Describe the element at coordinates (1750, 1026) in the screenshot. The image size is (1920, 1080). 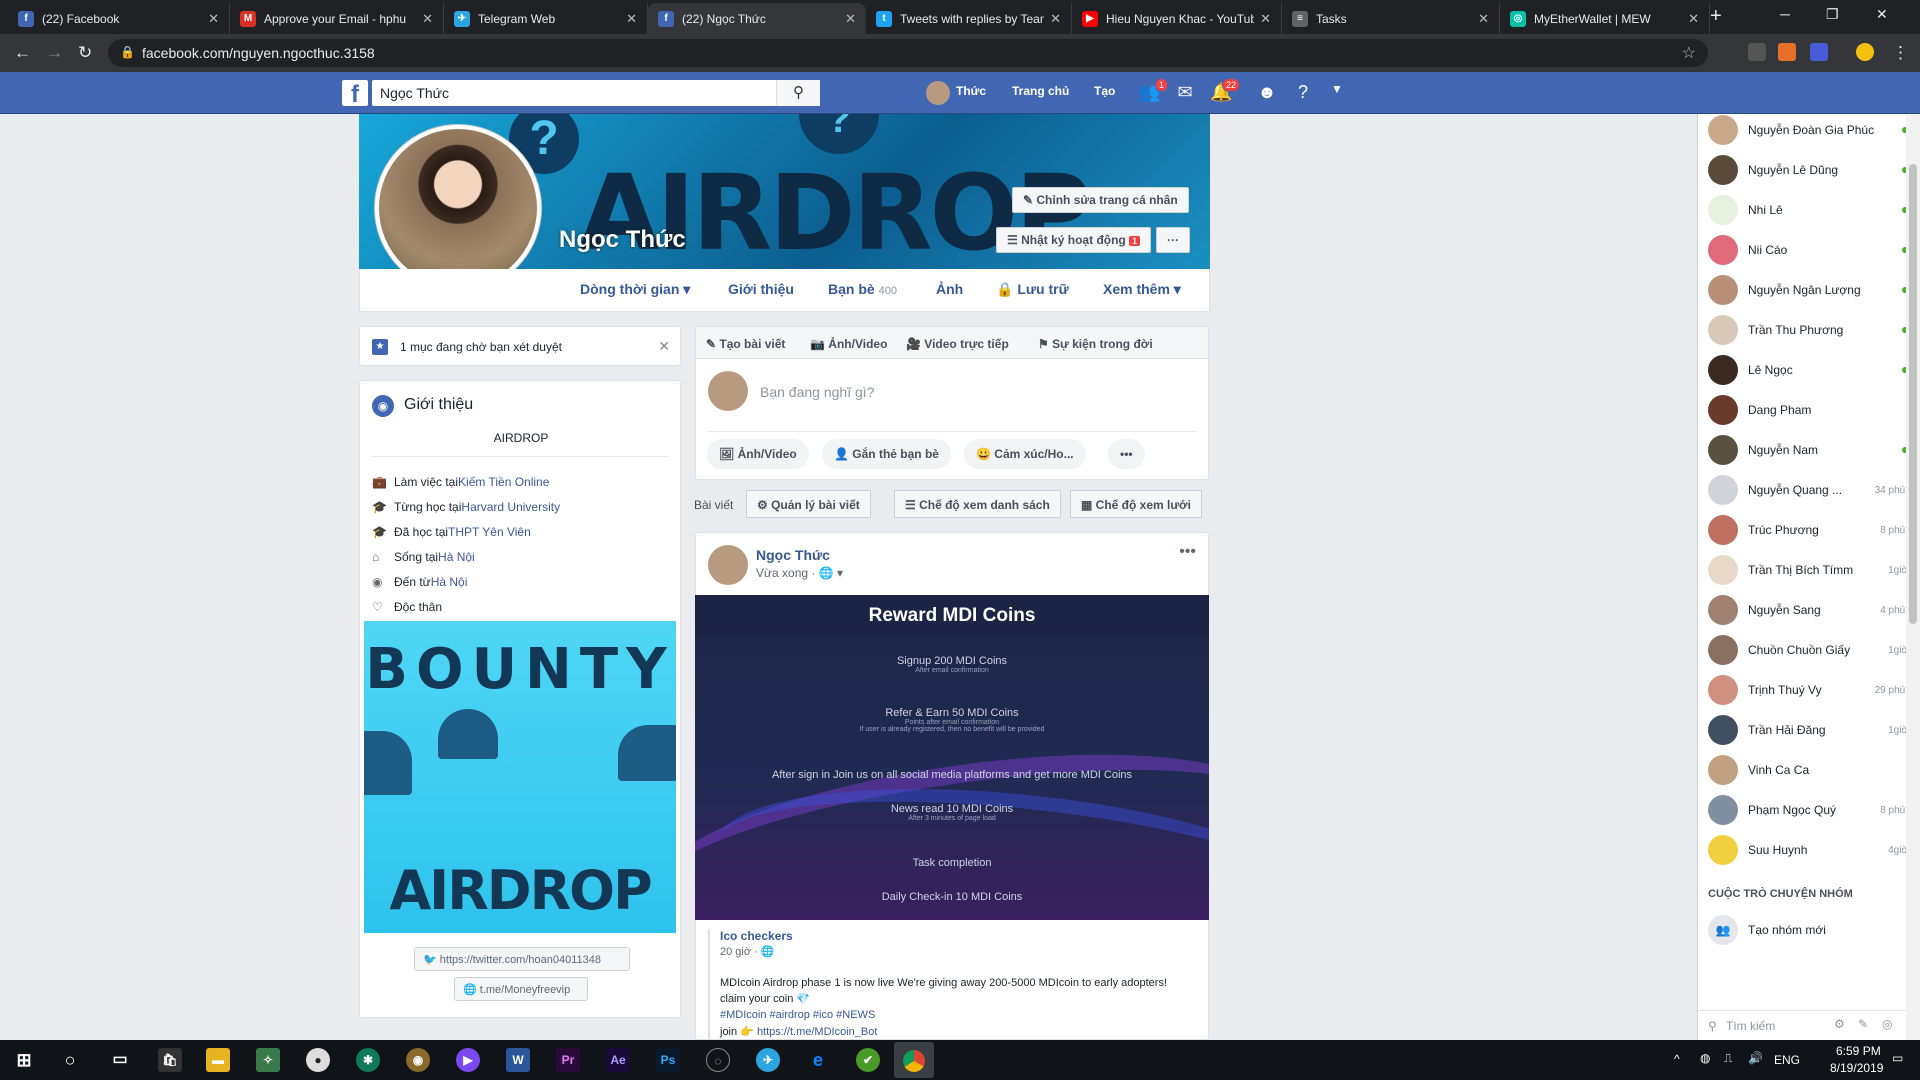
I see `chat-search-input: Tìm kiếm` at that location.